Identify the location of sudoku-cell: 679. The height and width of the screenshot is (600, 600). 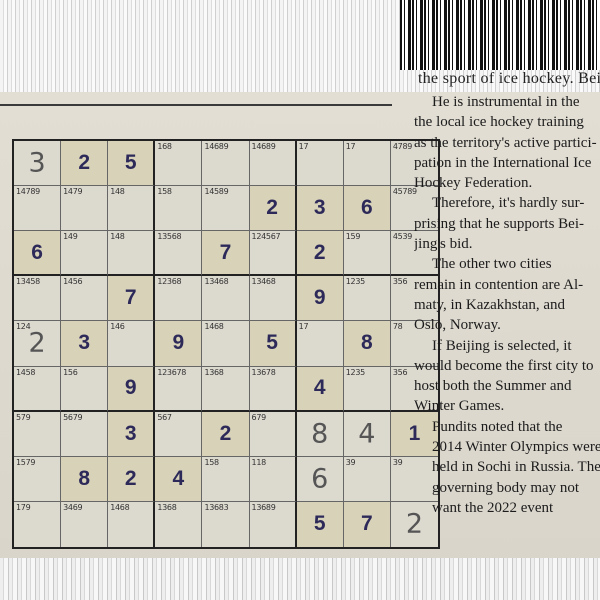
(273, 434).